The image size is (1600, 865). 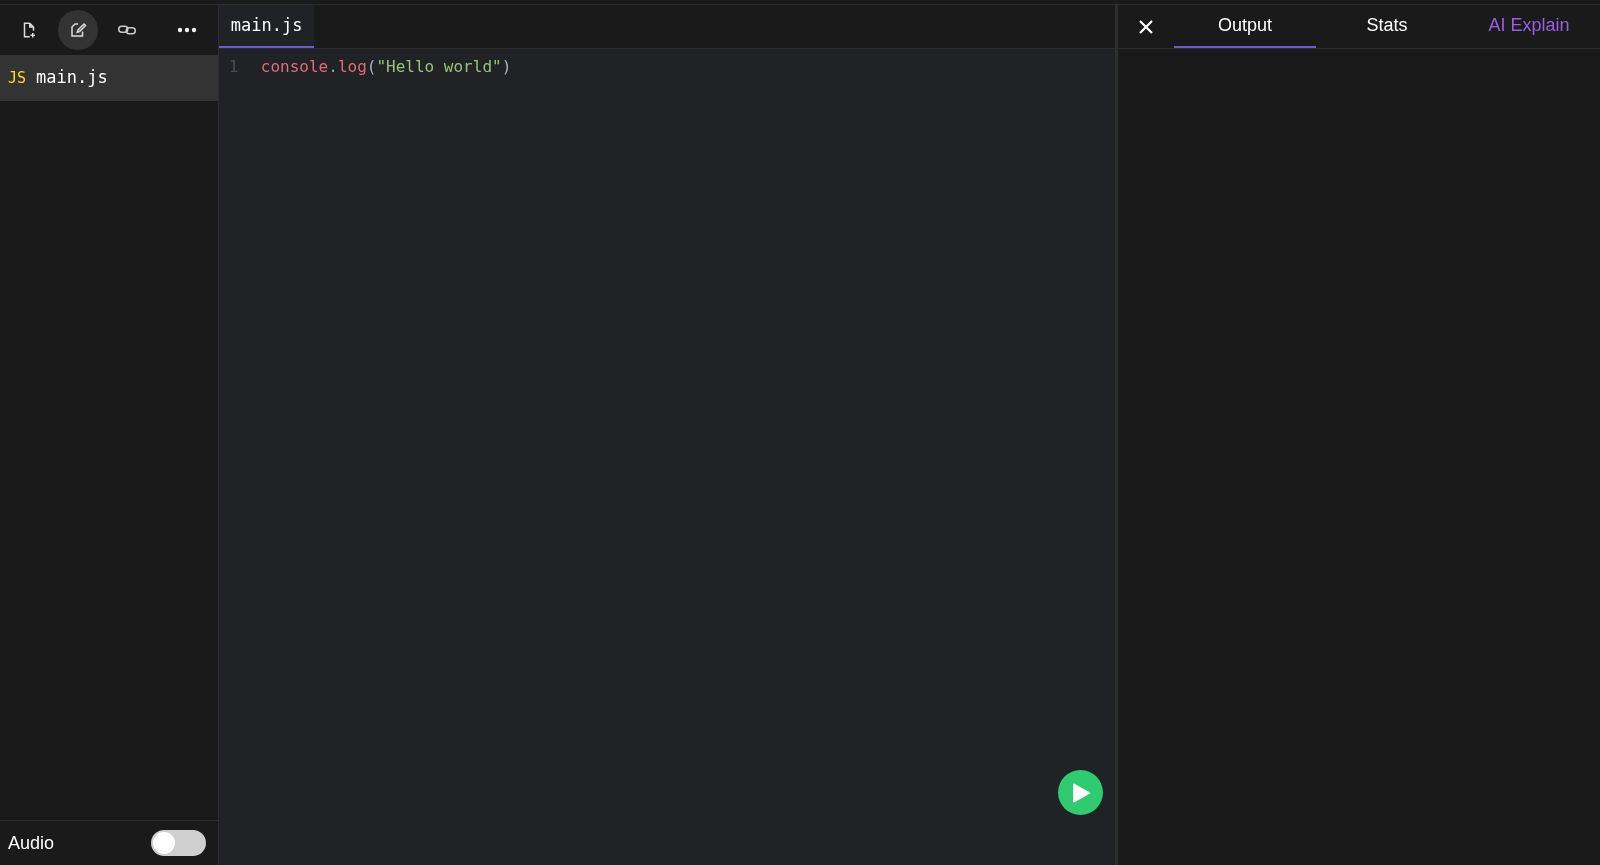 What do you see at coordinates (266, 26) in the screenshot?
I see `editor-tab: main.js` at bounding box center [266, 26].